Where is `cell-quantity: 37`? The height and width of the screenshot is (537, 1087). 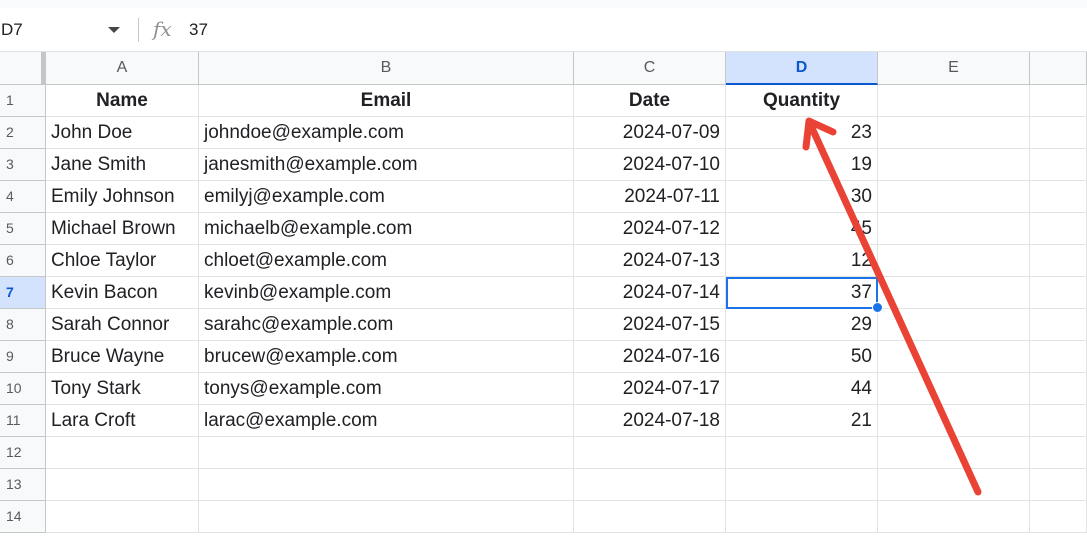 cell-quantity: 37 is located at coordinates (802, 293).